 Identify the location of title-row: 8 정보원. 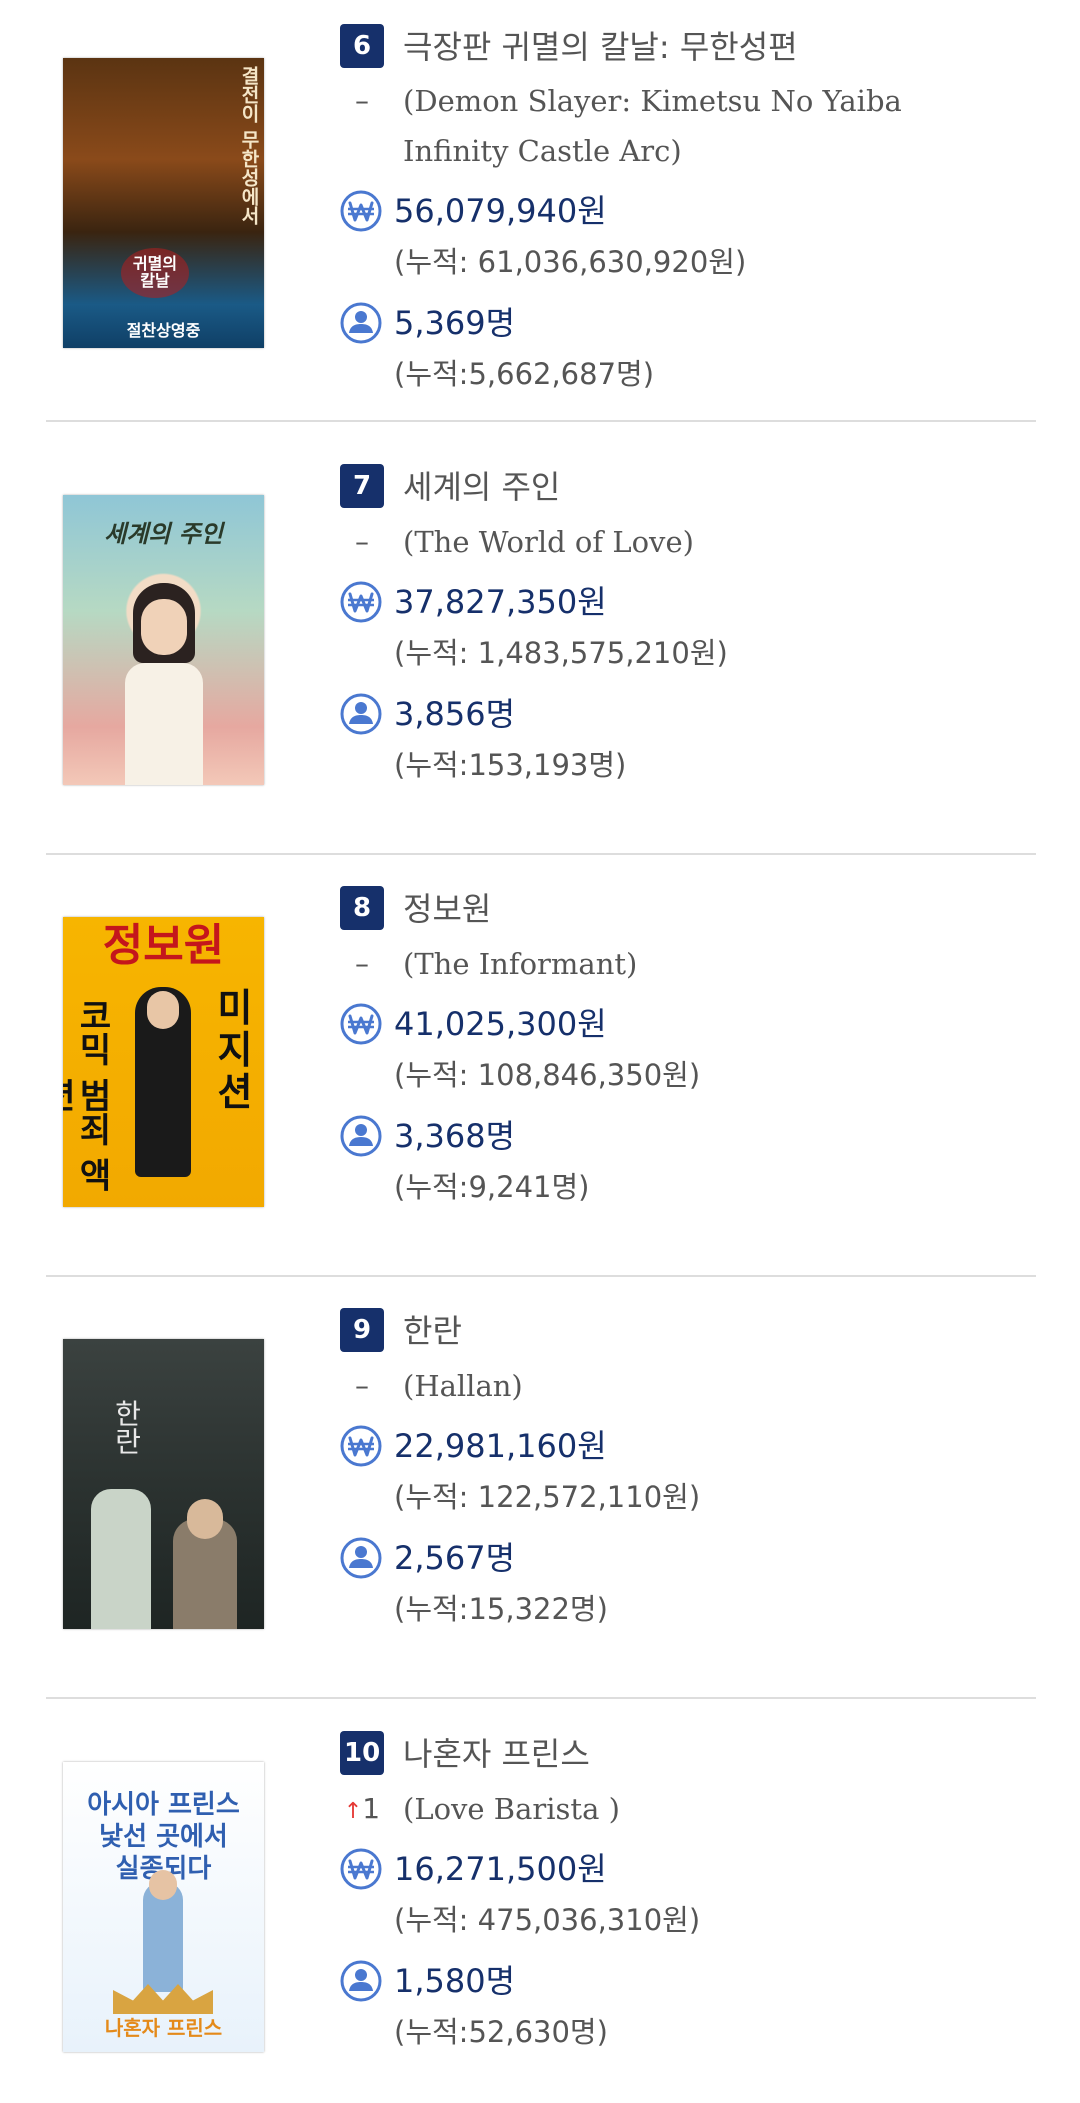
(685, 909).